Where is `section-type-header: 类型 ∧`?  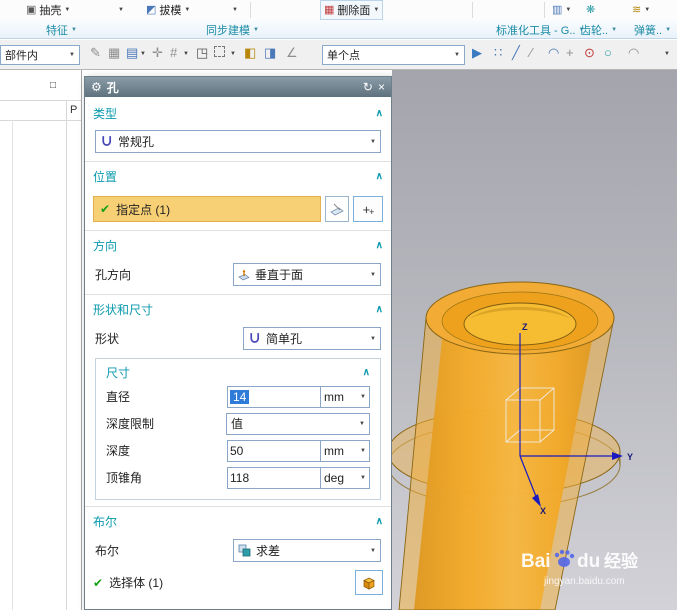
section-type-header: 类型 ∧ is located at coordinates (238, 113).